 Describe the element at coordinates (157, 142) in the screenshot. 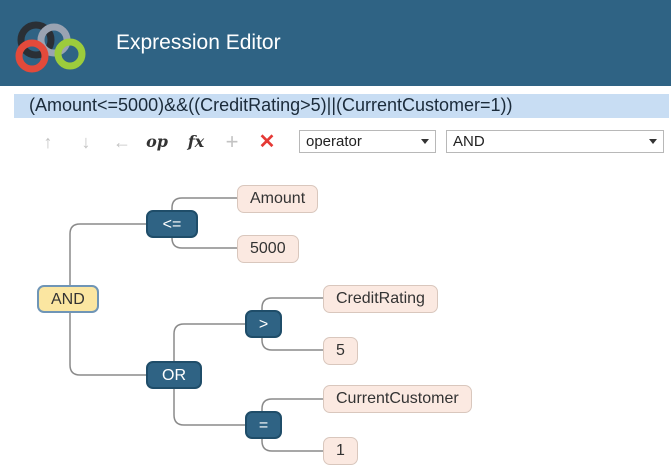

I see `operator-button: op` at that location.